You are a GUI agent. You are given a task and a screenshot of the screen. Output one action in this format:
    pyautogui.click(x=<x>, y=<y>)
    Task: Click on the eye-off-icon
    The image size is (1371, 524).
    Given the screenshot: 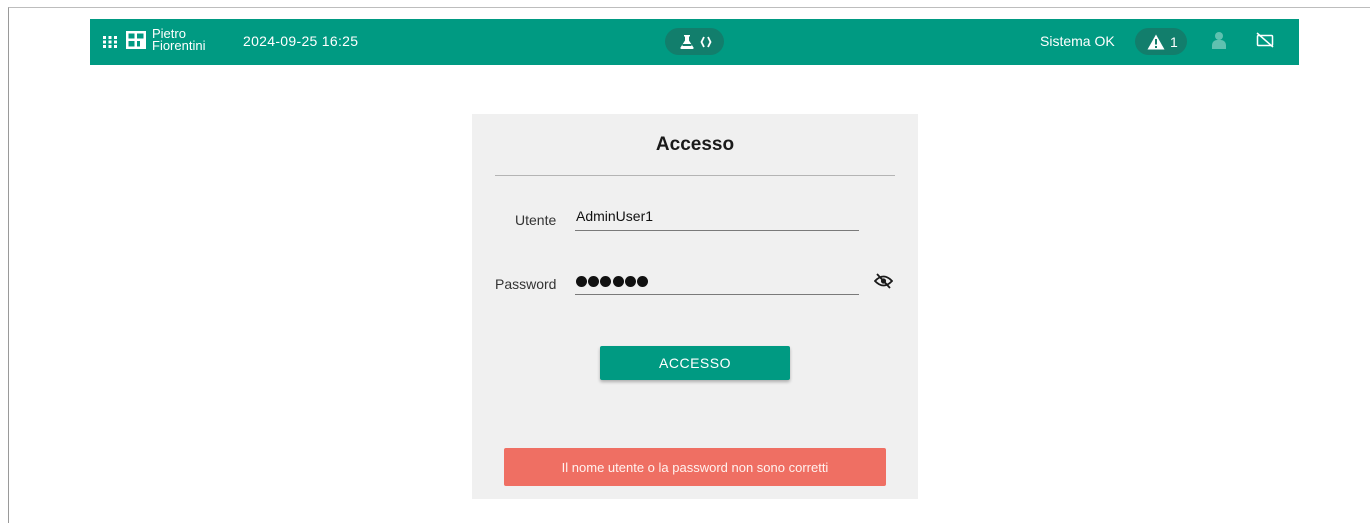 What is the action you would take?
    pyautogui.click(x=883, y=283)
    